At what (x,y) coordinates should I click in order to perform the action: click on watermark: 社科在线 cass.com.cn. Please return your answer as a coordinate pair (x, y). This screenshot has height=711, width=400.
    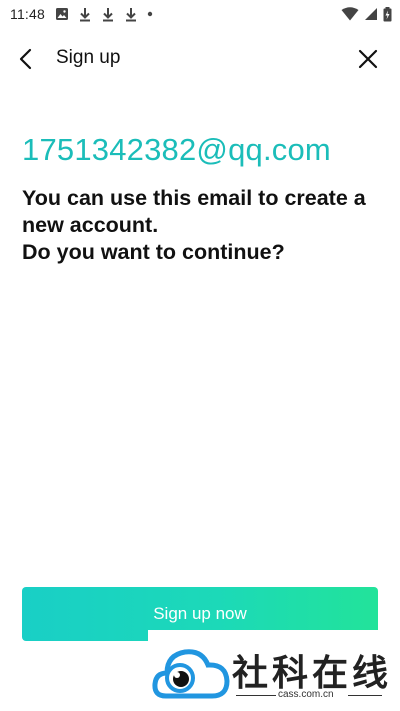
    Looking at the image, I should click on (274, 670).